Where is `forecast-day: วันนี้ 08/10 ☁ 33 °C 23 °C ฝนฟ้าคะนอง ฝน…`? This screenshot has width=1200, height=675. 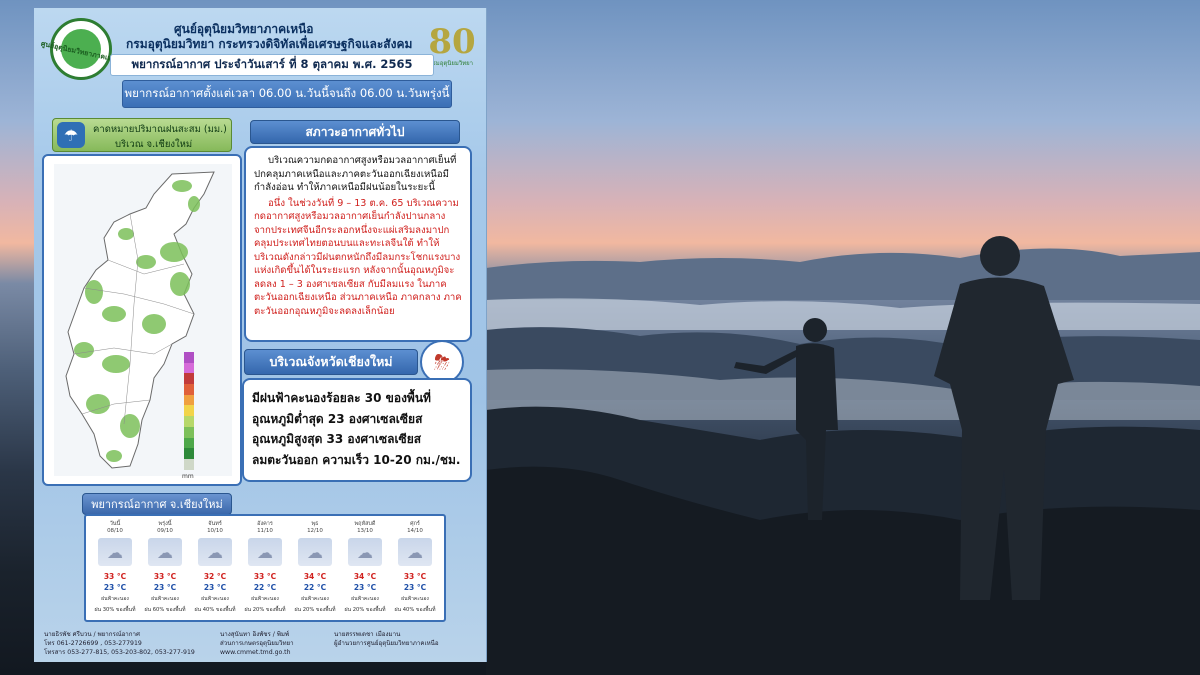 forecast-day: วันนี้ 08/10 ☁ 33 °C 23 °C ฝนฟ้าคะนอง ฝน… is located at coordinates (115, 568).